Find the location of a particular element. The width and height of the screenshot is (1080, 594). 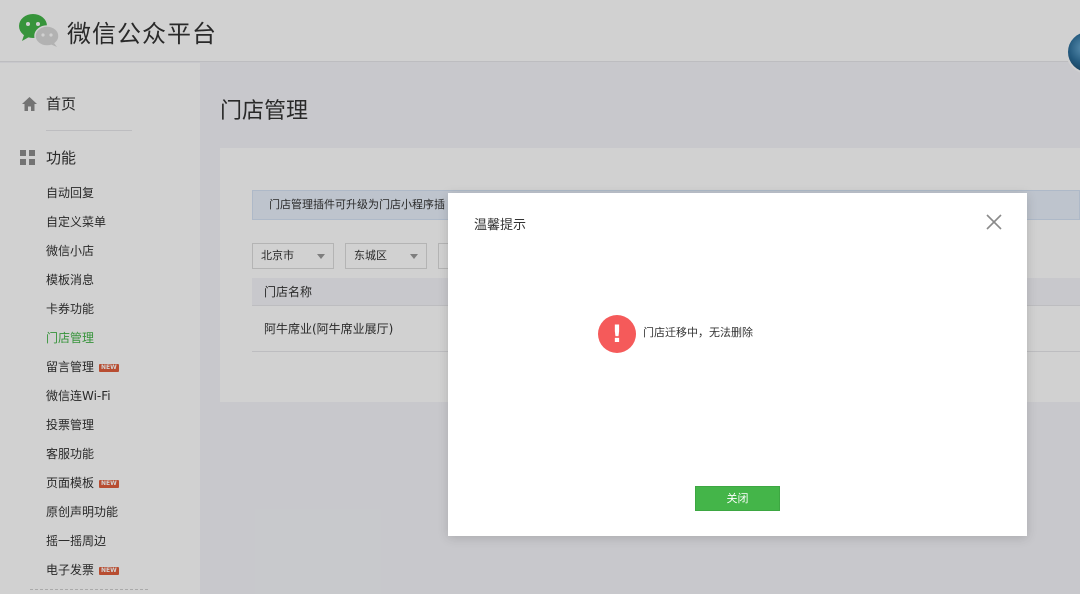

close-icon is located at coordinates (994, 222).